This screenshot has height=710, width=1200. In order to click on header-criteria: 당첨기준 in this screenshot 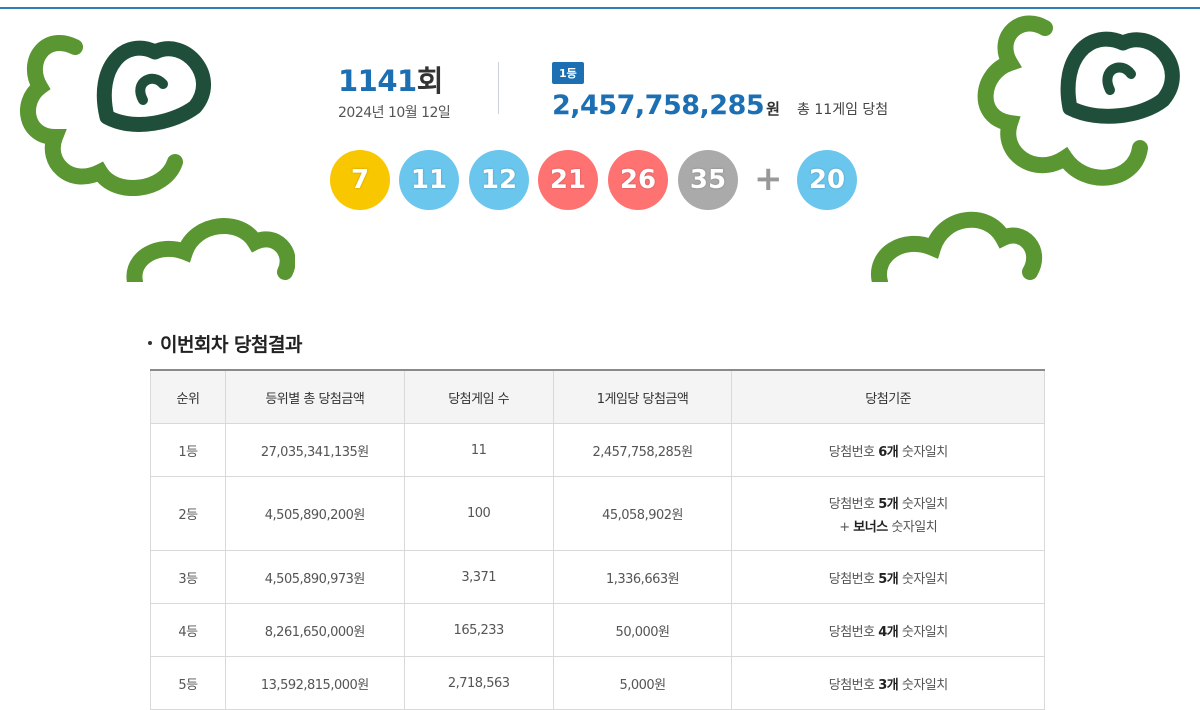, I will do `click(888, 396)`.